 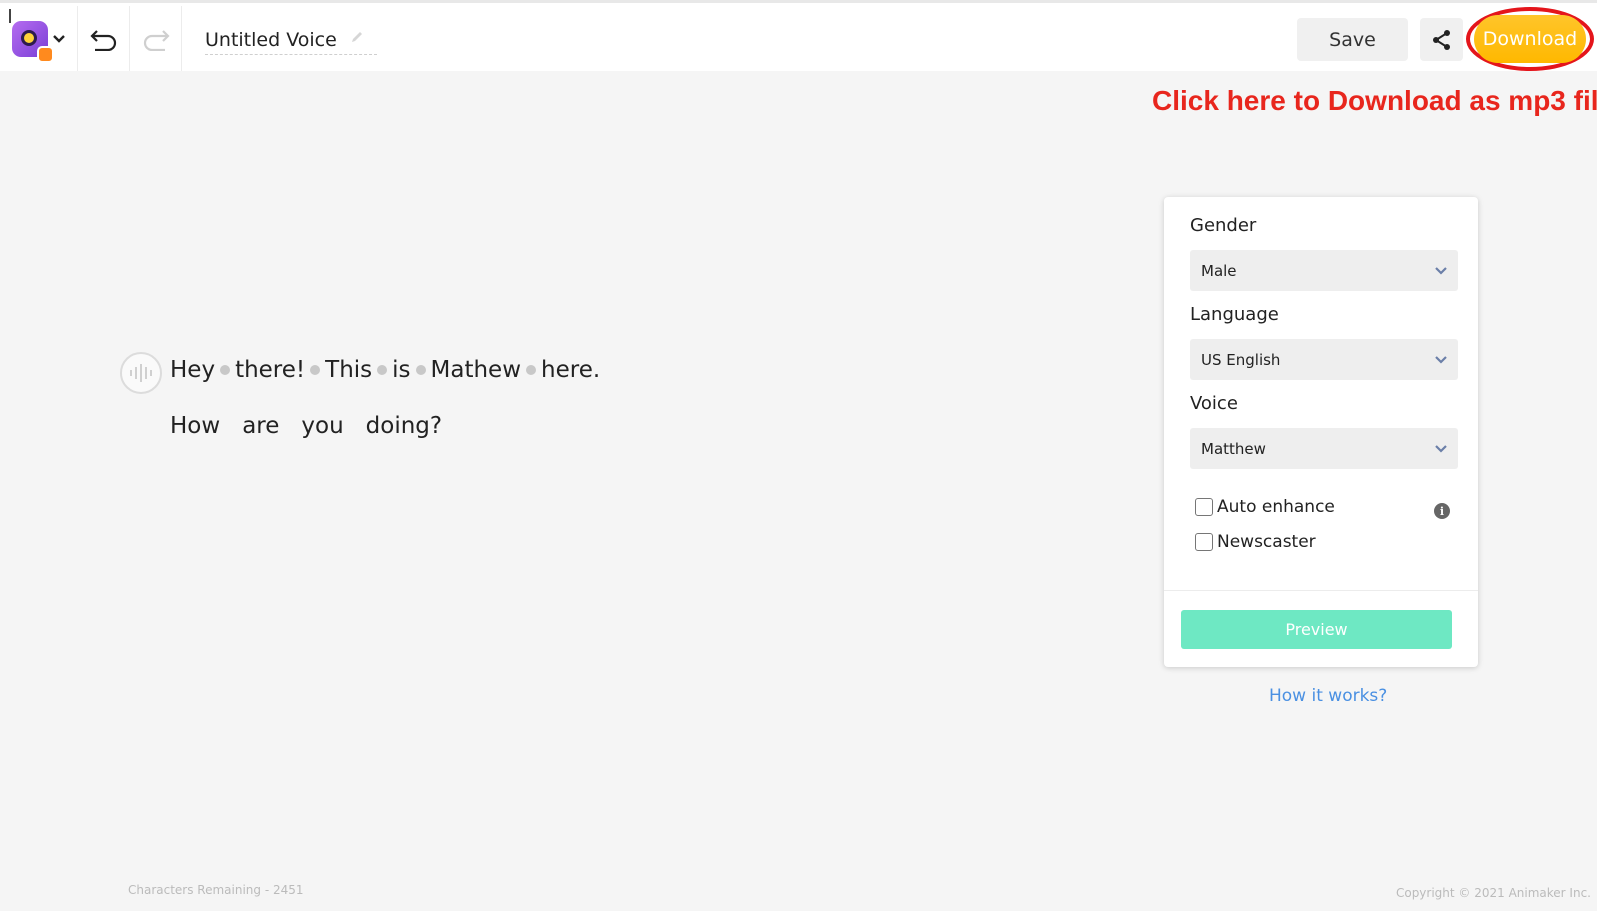 I want to click on word: here., so click(x=570, y=370).